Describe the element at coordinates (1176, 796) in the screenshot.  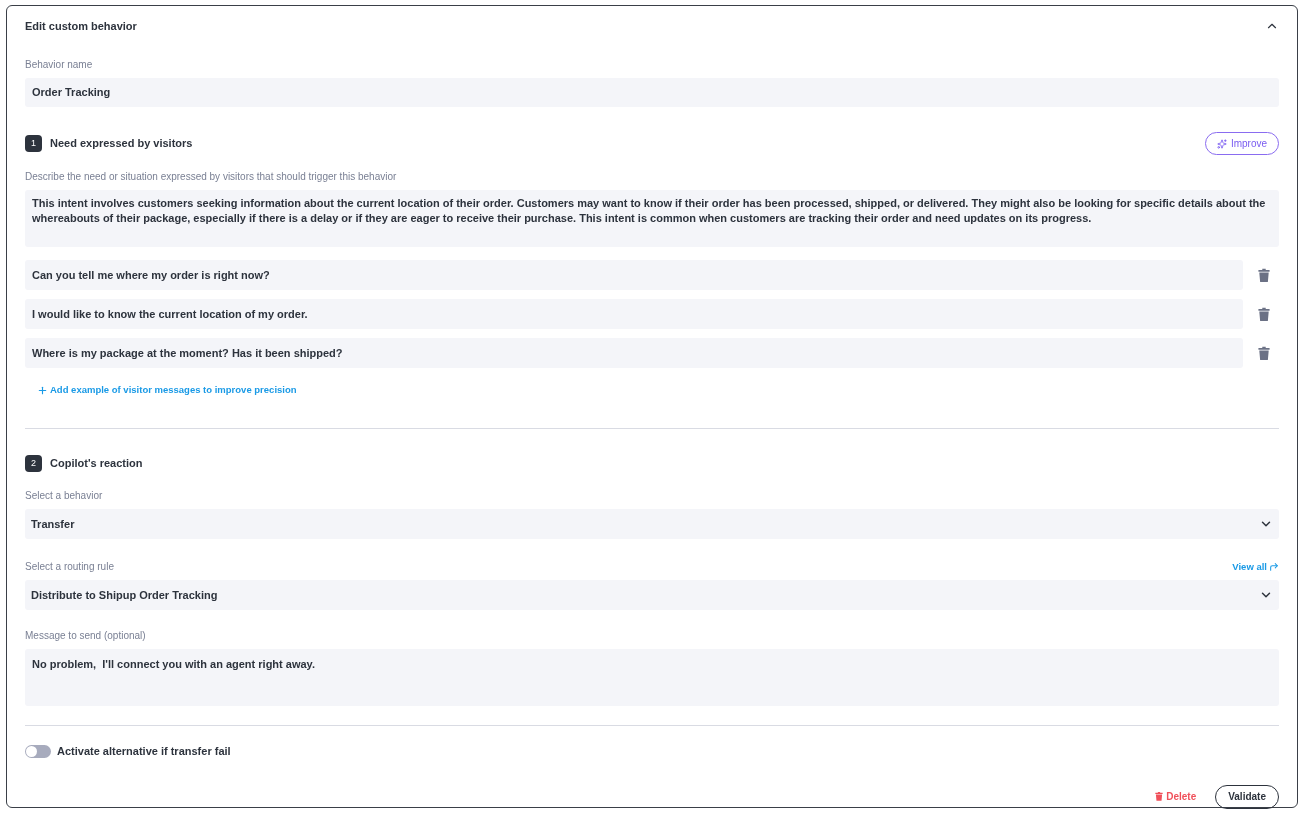
I see `delete-button: Delete` at that location.